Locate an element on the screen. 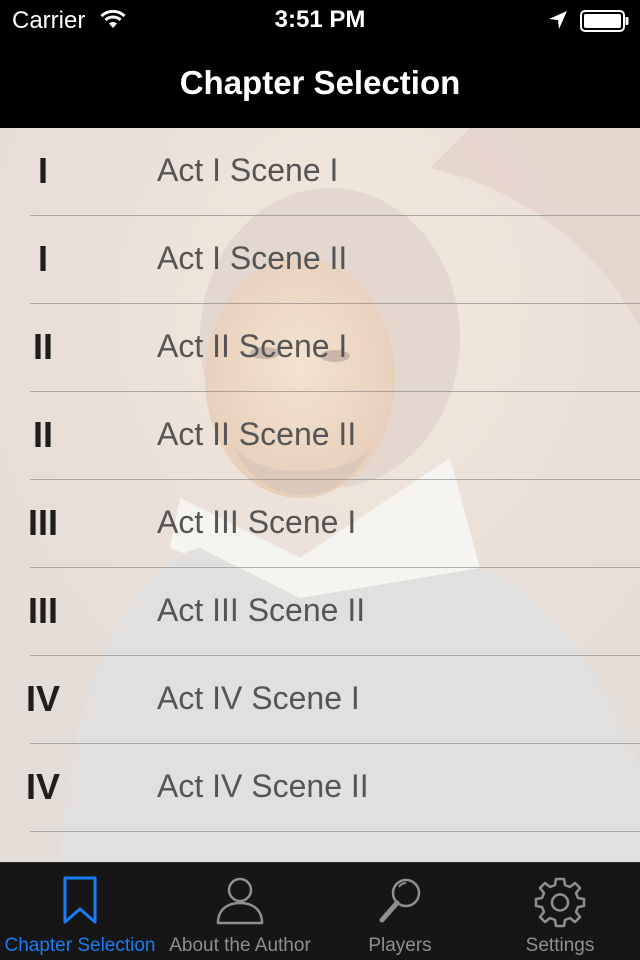 The width and height of the screenshot is (640, 960). chapter-row: III Act III Scene II is located at coordinates (320, 612).